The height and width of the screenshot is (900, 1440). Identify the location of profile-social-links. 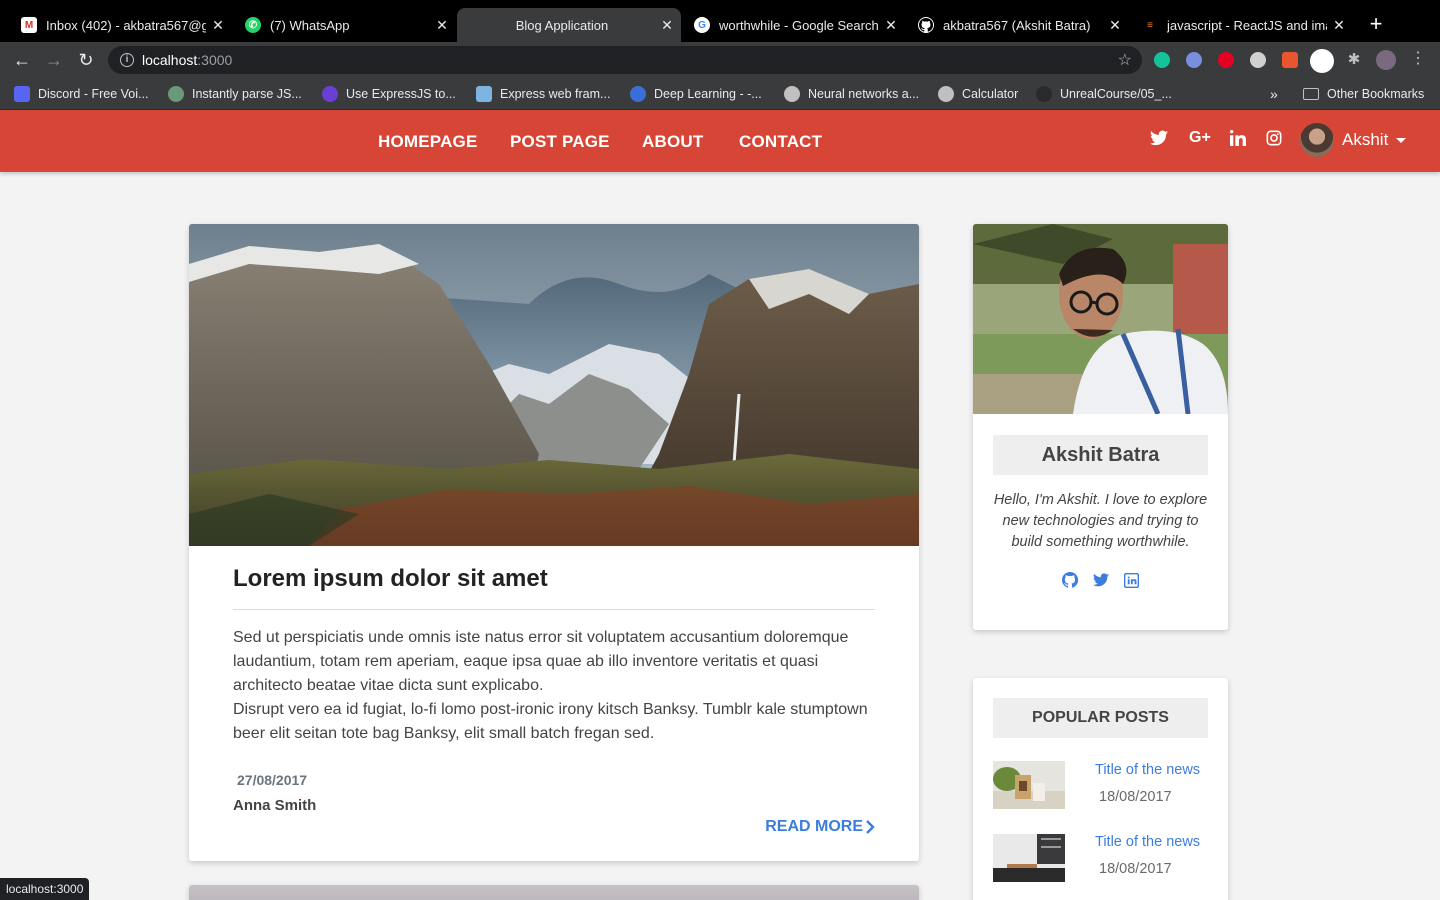
(1100, 580).